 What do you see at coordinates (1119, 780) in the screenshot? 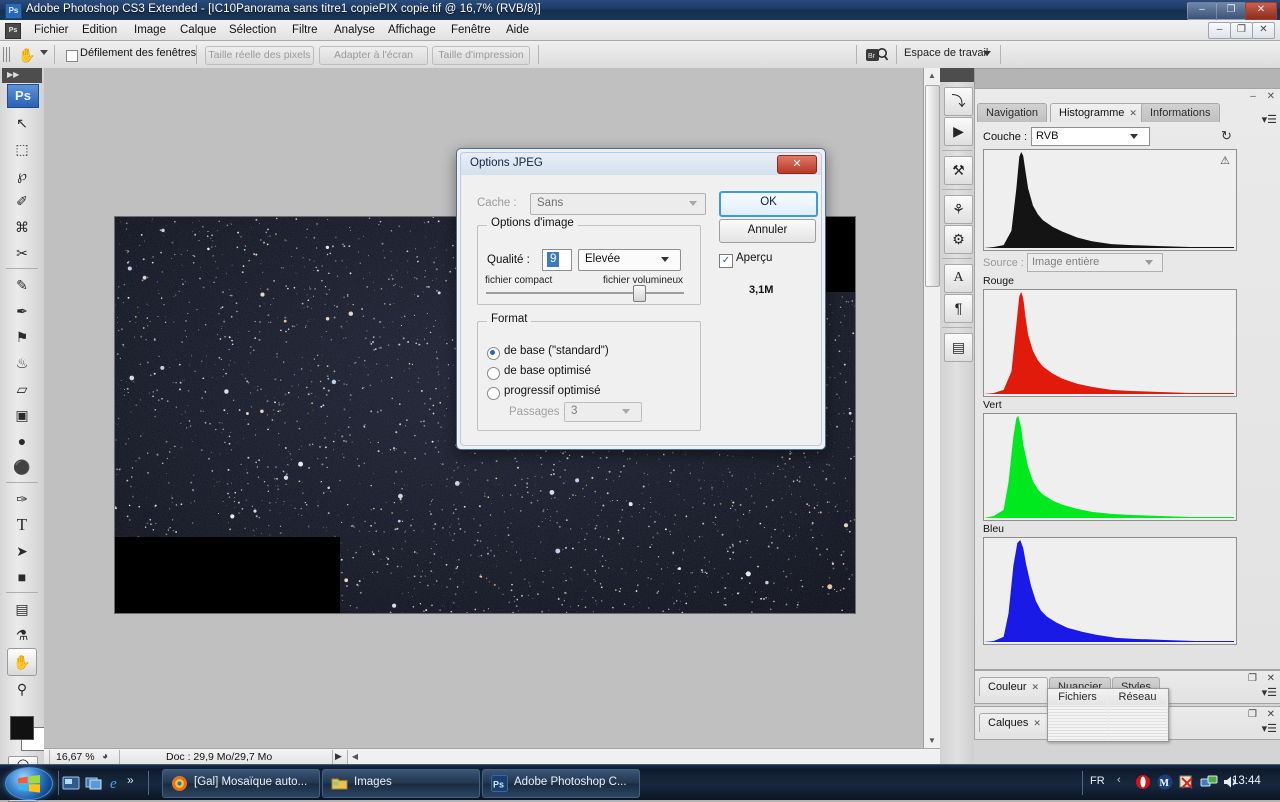
I see `tray-overflow-icon: ‹` at bounding box center [1119, 780].